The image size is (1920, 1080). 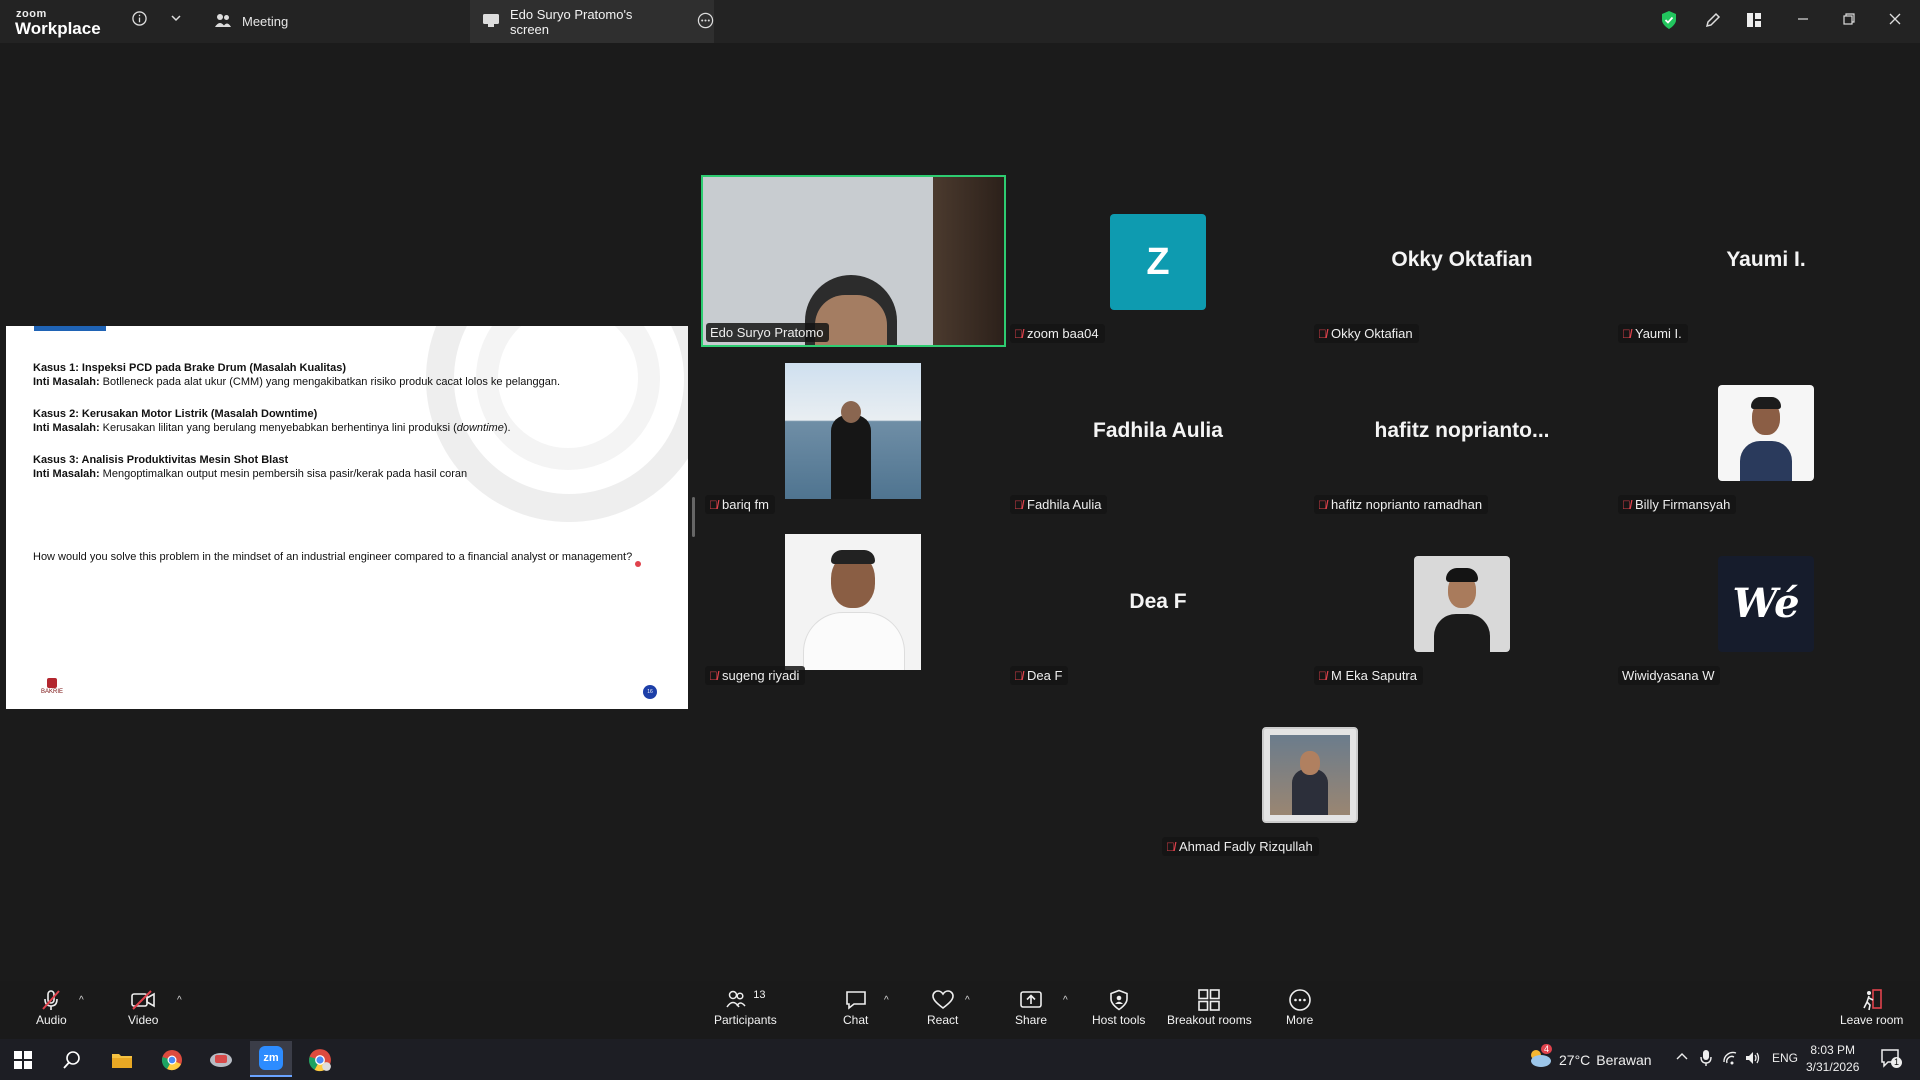 I want to click on cloud-weather-icon: 4, so click(x=1540, y=1057).